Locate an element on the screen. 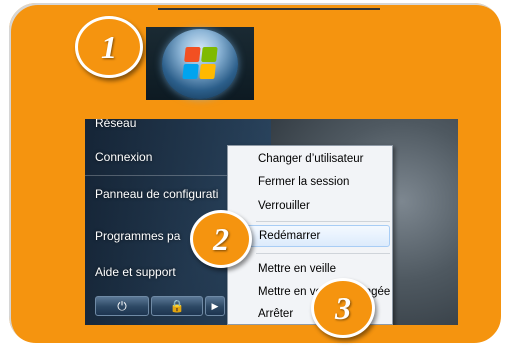 The width and height of the screenshot is (506, 346). start-item-control-panel: Panneau de configurati is located at coordinates (156, 194).